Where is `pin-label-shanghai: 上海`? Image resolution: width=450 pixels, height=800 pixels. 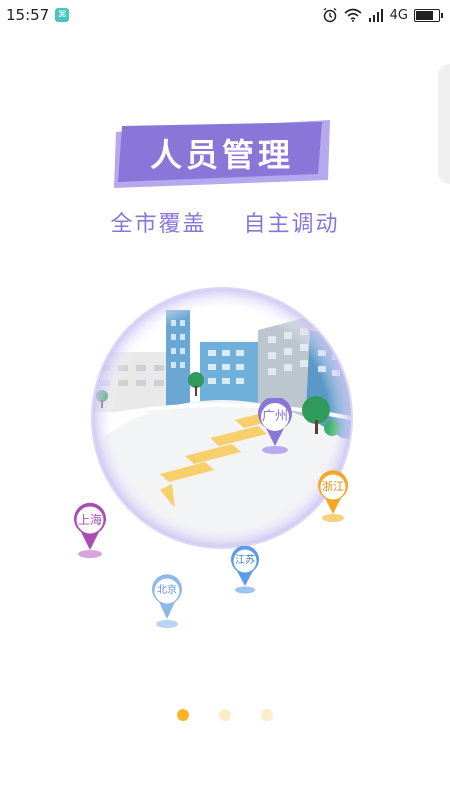 pin-label-shanghai: 上海 is located at coordinates (89, 520).